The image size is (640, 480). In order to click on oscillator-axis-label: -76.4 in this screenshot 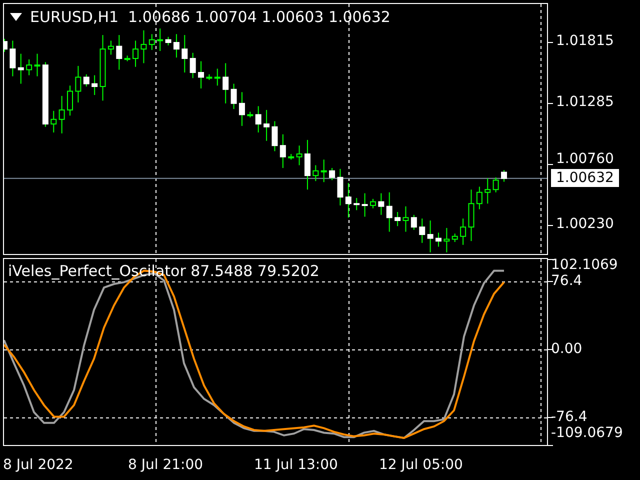, I will do `click(569, 417)`.